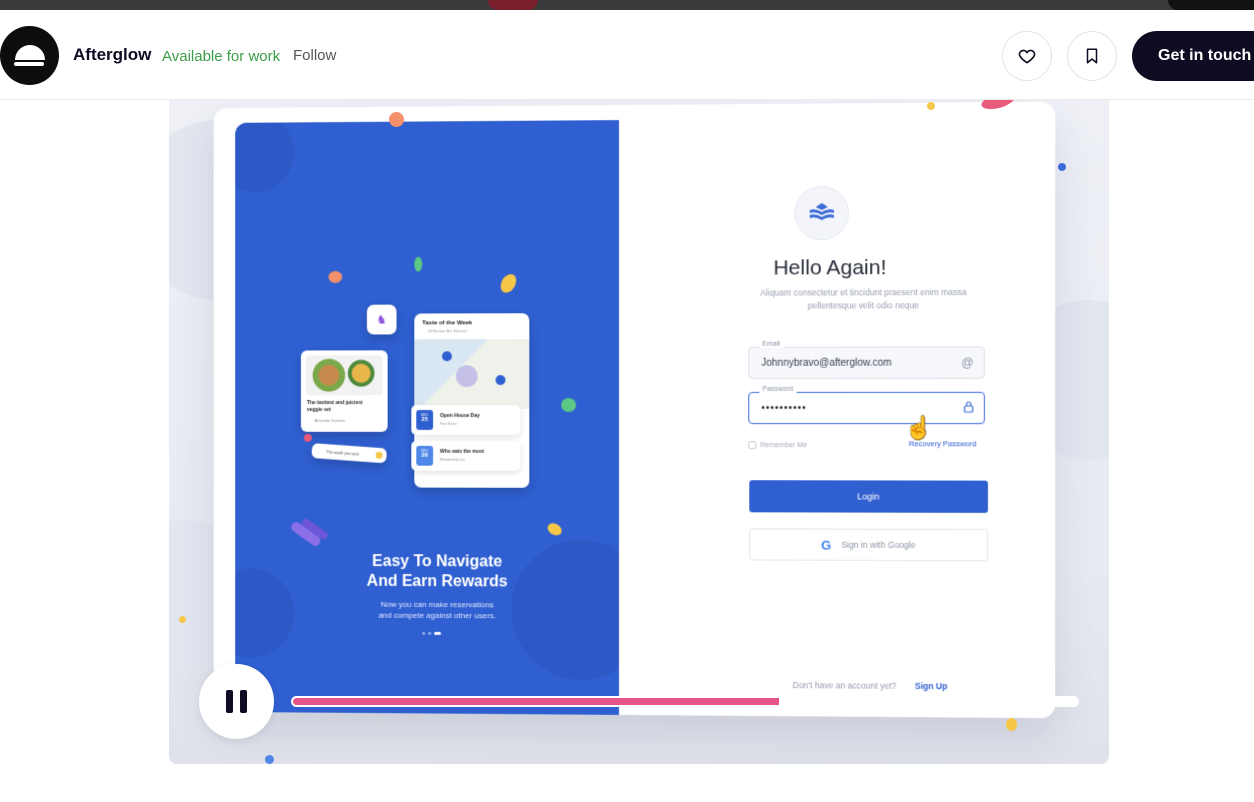  I want to click on hand-cursor-icon: ☝, so click(918, 428).